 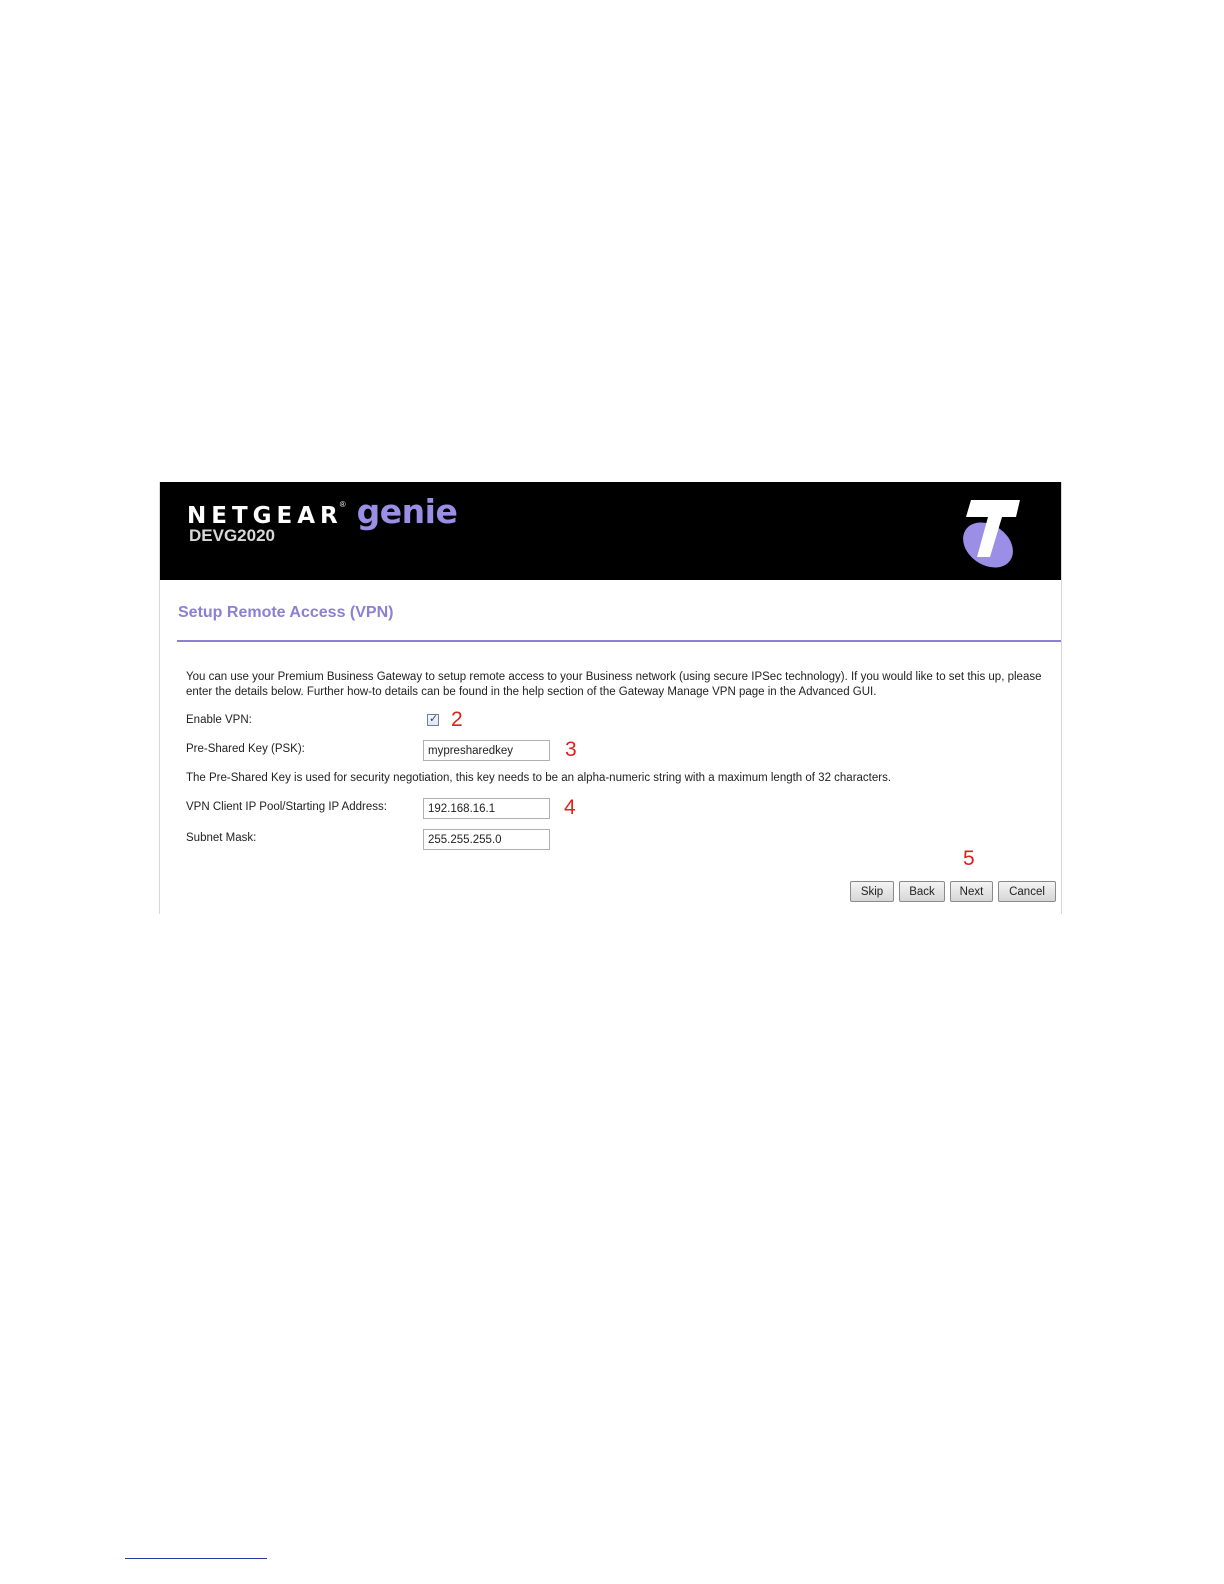 I want to click on checkmark-icon: ✓, so click(x=434, y=719).